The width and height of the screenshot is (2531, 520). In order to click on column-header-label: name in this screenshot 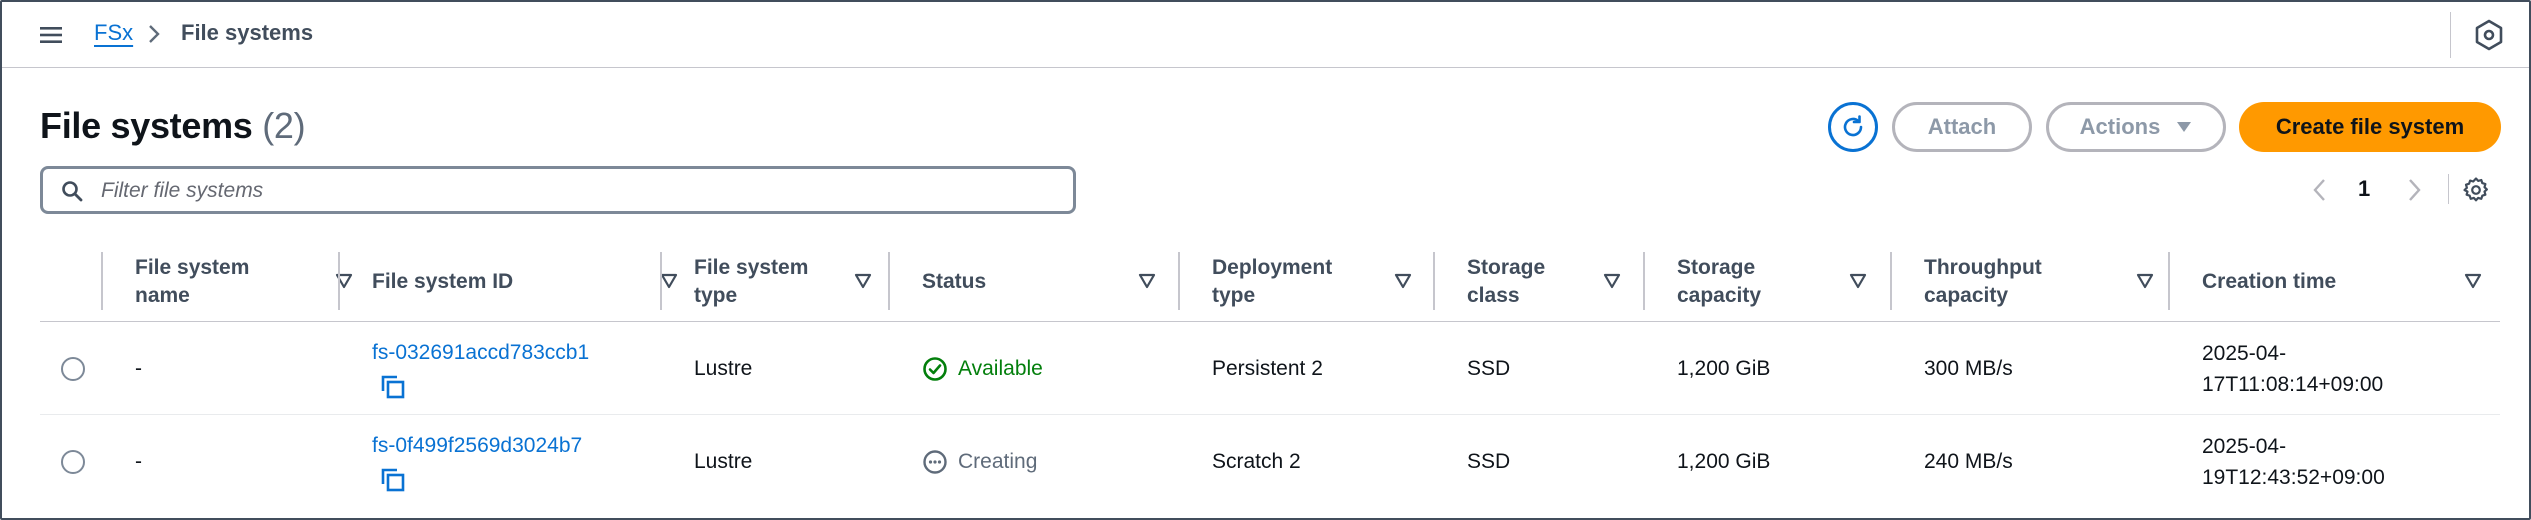, I will do `click(162, 295)`.